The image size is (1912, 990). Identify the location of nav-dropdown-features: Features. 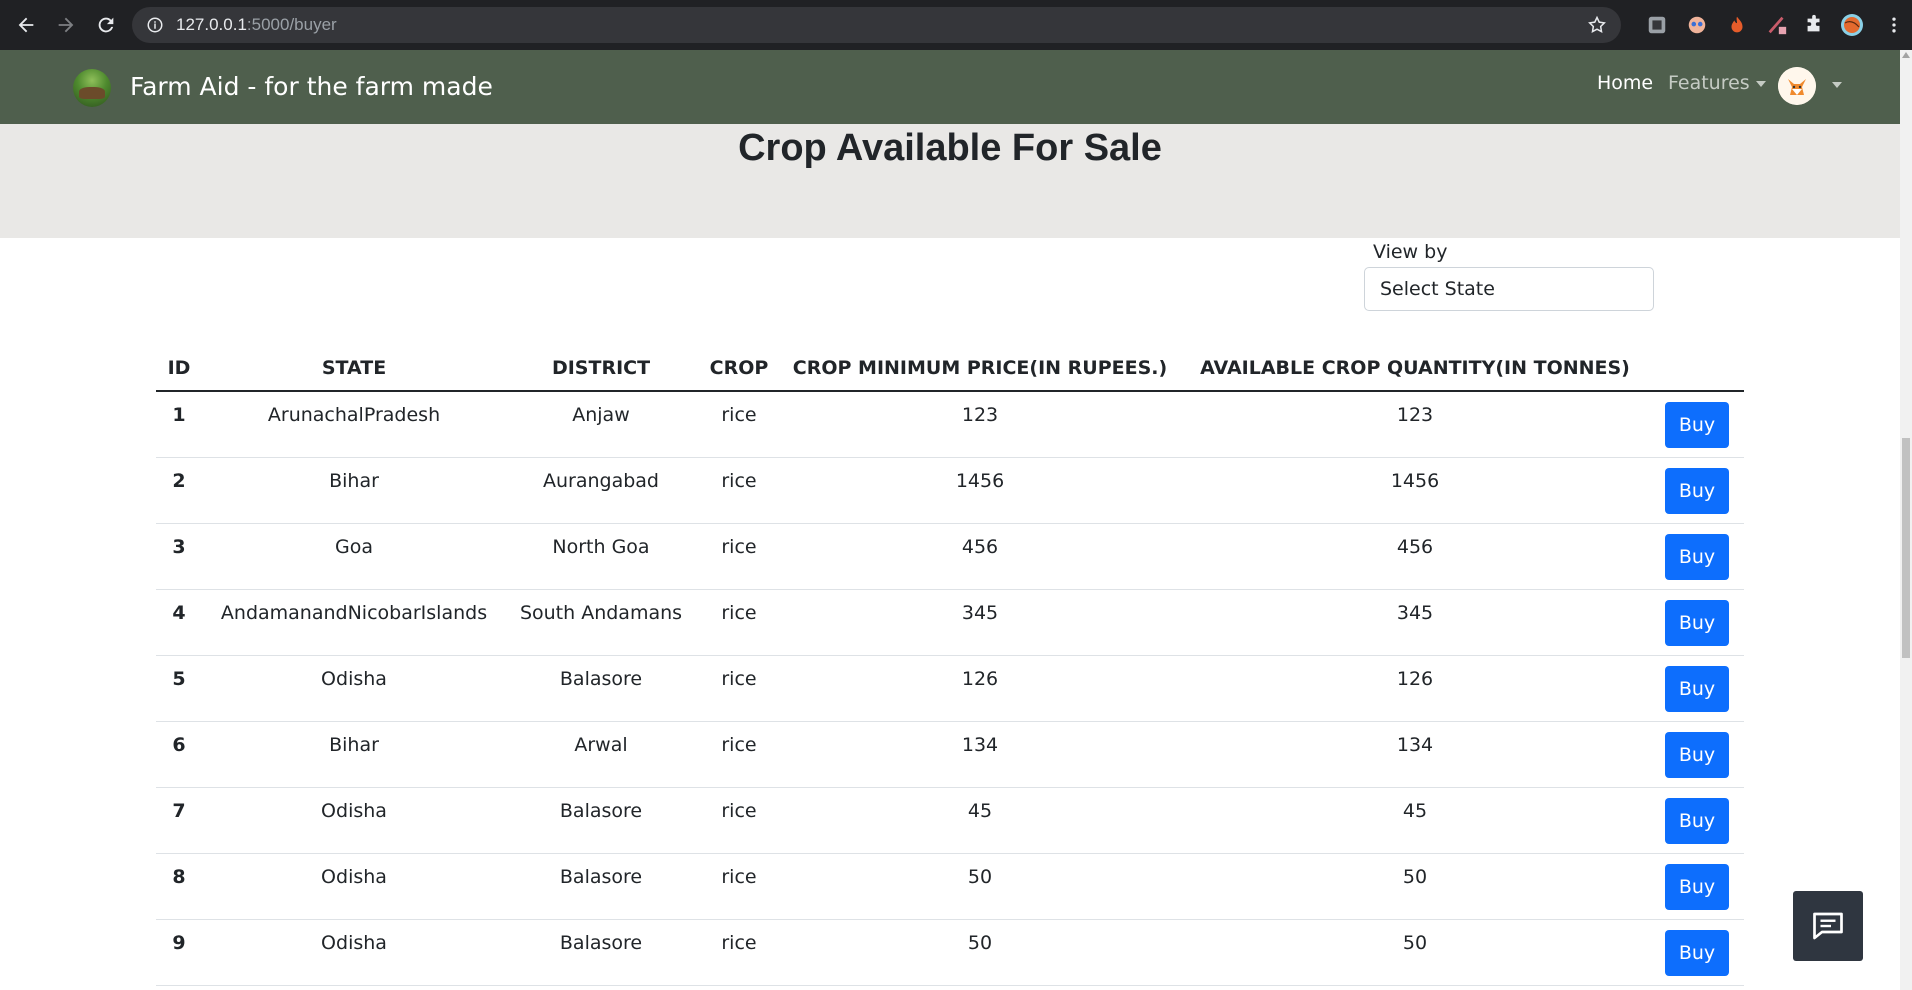
(1717, 83).